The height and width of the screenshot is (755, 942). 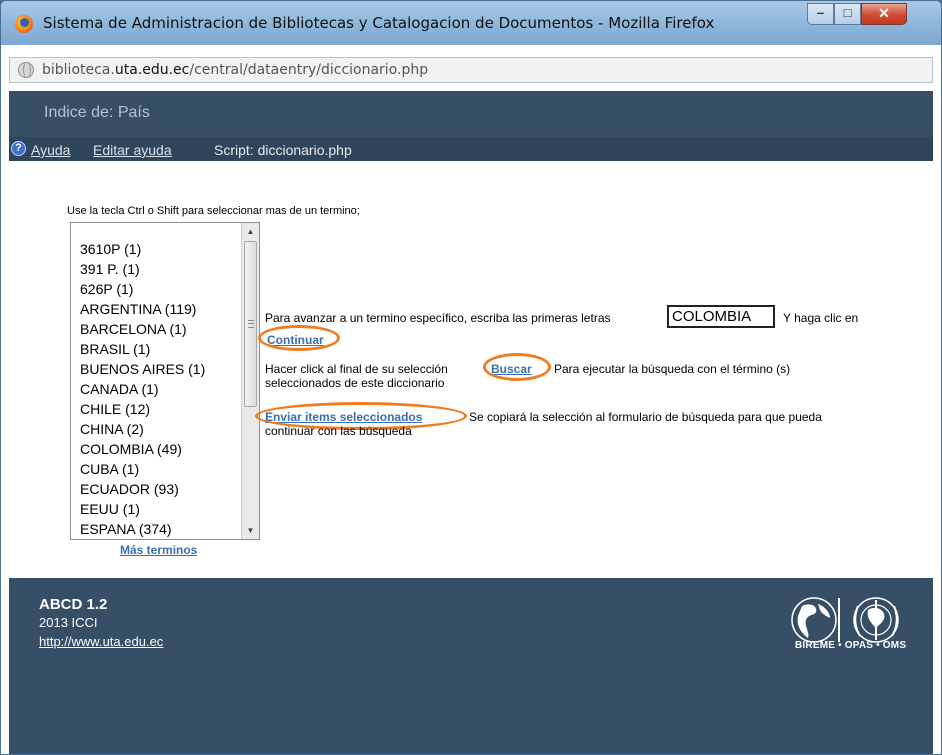 I want to click on footer-year: 2013 ICCI, so click(x=68, y=622).